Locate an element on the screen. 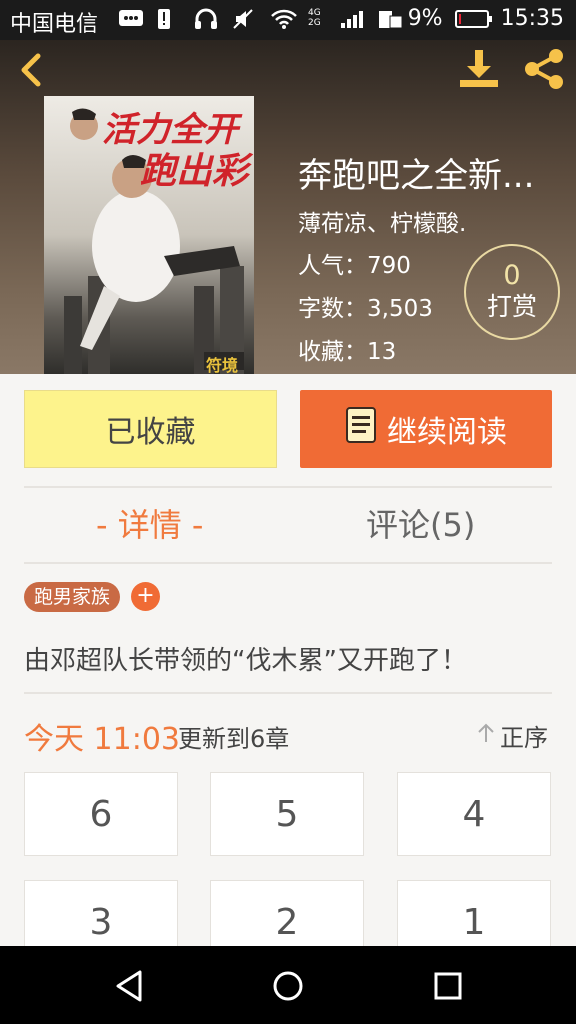  sort-toggle: 正序 is located at coordinates (512, 735).